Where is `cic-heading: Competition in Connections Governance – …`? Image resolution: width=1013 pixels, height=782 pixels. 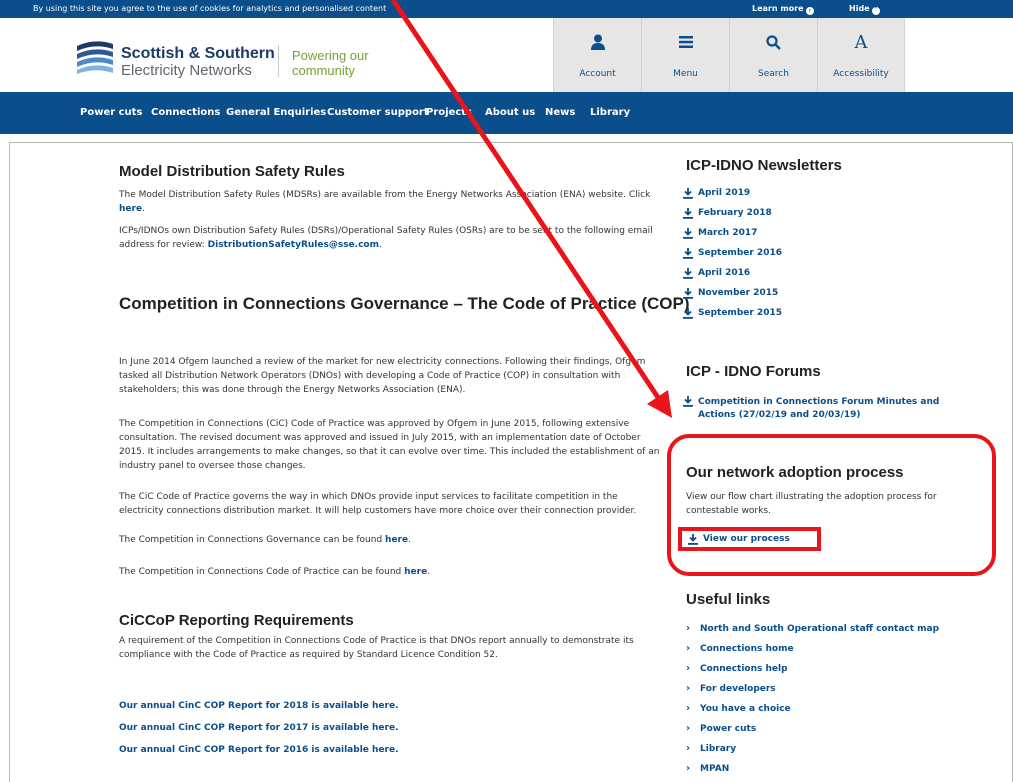 cic-heading: Competition in Connections Governance – … is located at coordinates (404, 303).